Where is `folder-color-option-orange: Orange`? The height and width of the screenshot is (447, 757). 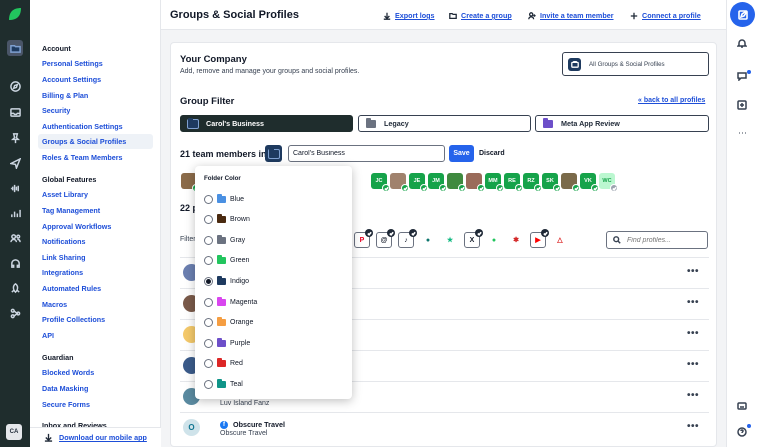
folder-color-option-orange: Orange is located at coordinates (228, 322).